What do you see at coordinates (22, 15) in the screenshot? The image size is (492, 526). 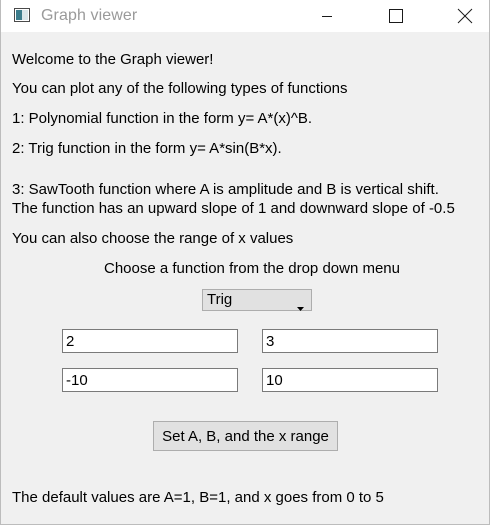 I see `graph-app-icon` at bounding box center [22, 15].